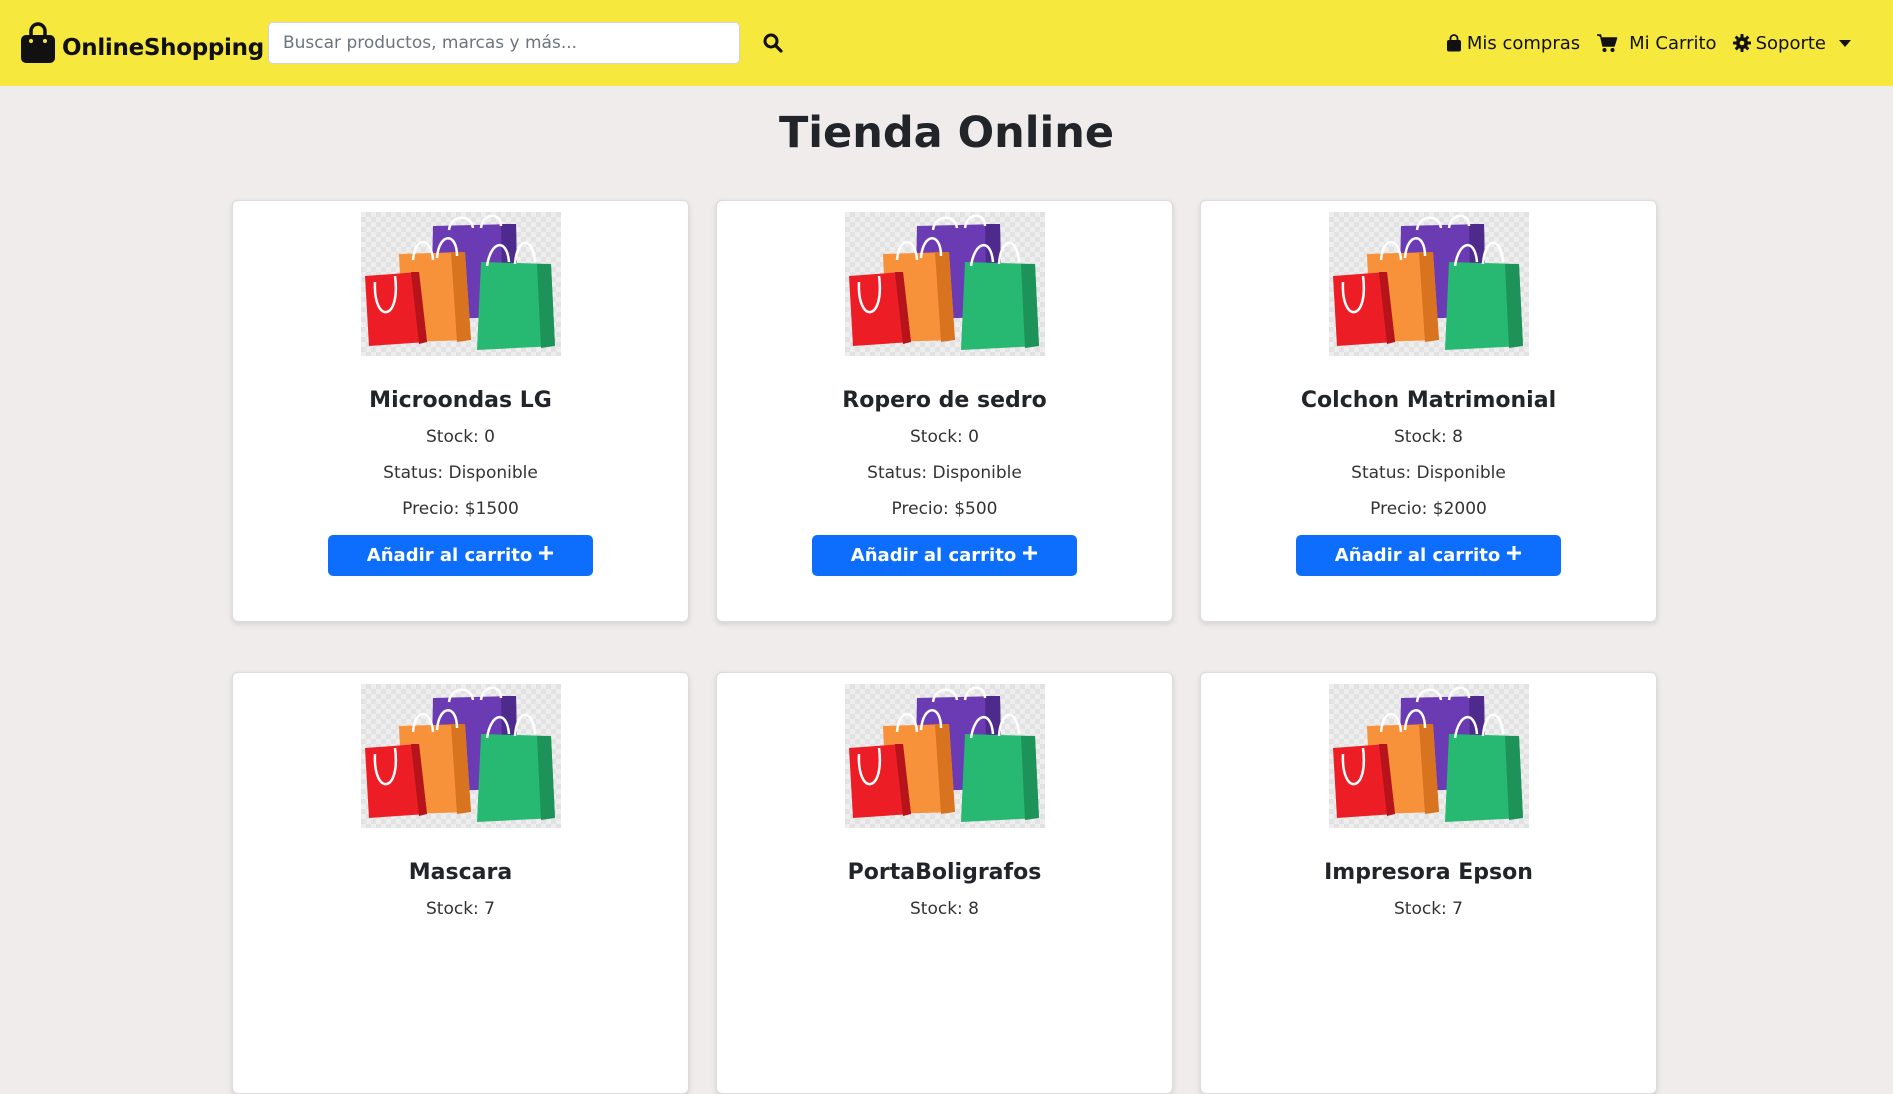  What do you see at coordinates (946, 43) in the screenshot?
I see `navbar: OnlineShopping Mis compras Mi Carrito` at bounding box center [946, 43].